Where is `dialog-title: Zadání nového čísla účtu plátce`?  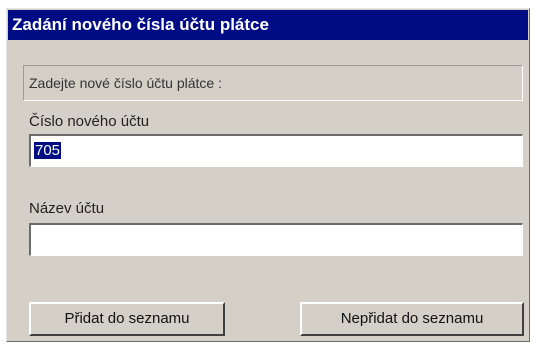 dialog-title: Zadání nového čísla účtu plátce is located at coordinates (268, 25).